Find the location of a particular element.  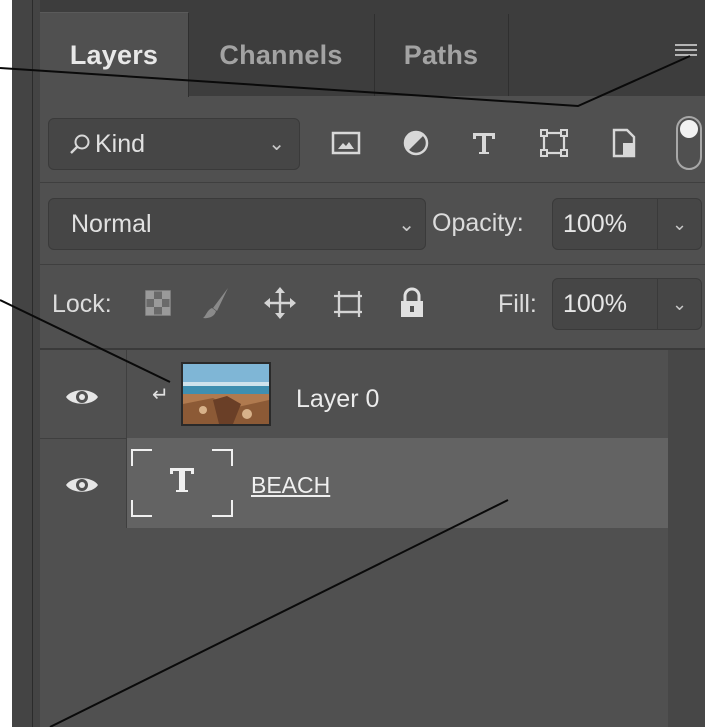

tab-bar: Layers Channels Paths is located at coordinates (372, 48).